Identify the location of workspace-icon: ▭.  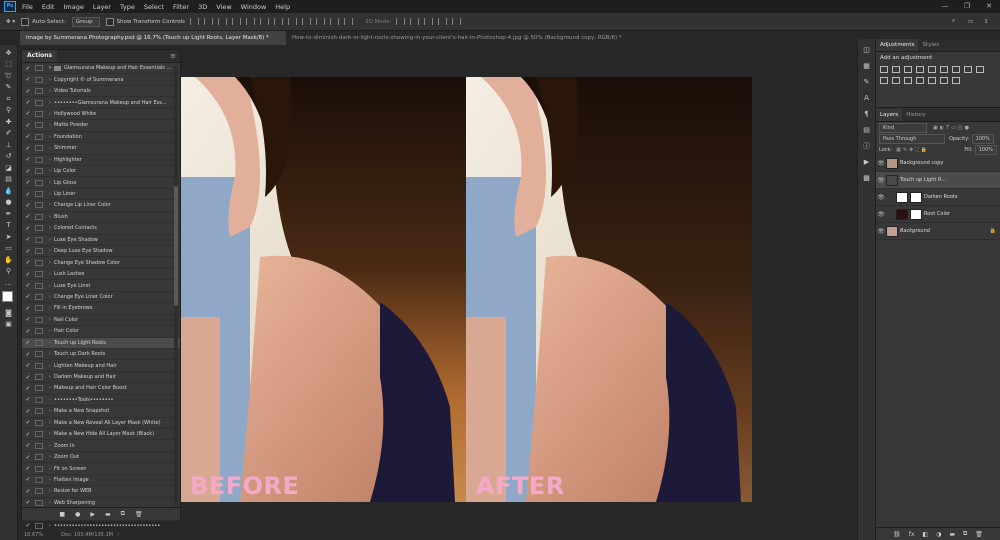
(970, 21).